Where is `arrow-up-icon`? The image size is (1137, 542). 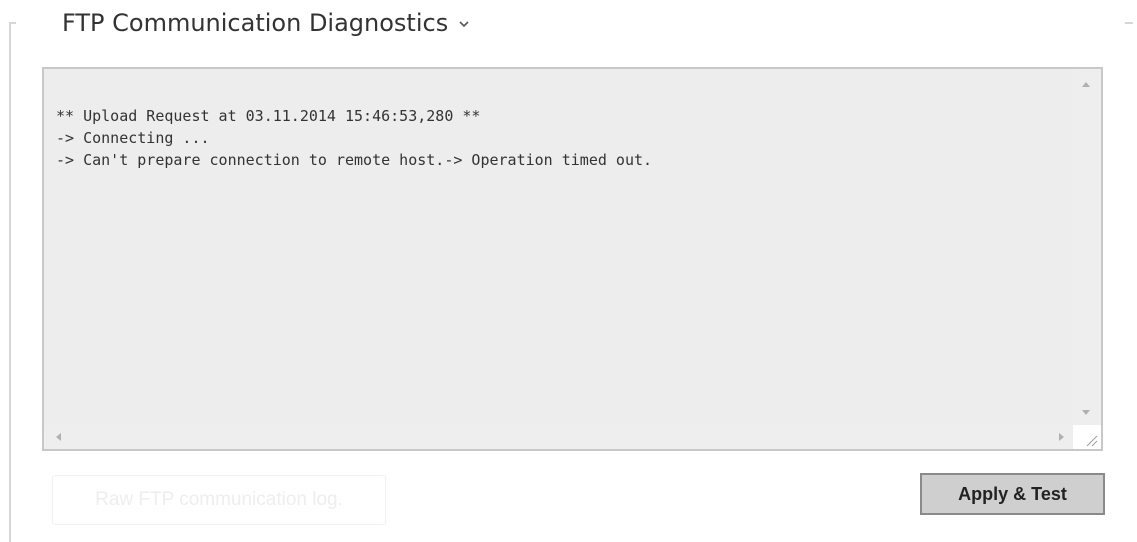 arrow-up-icon is located at coordinates (1086, 84).